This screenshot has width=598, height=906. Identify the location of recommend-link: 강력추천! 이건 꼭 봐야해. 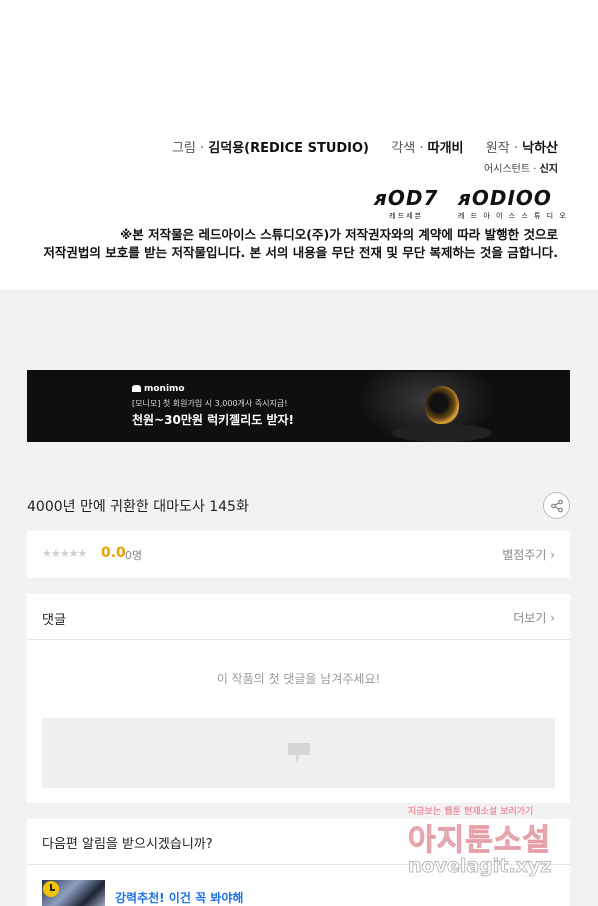
(179, 897).